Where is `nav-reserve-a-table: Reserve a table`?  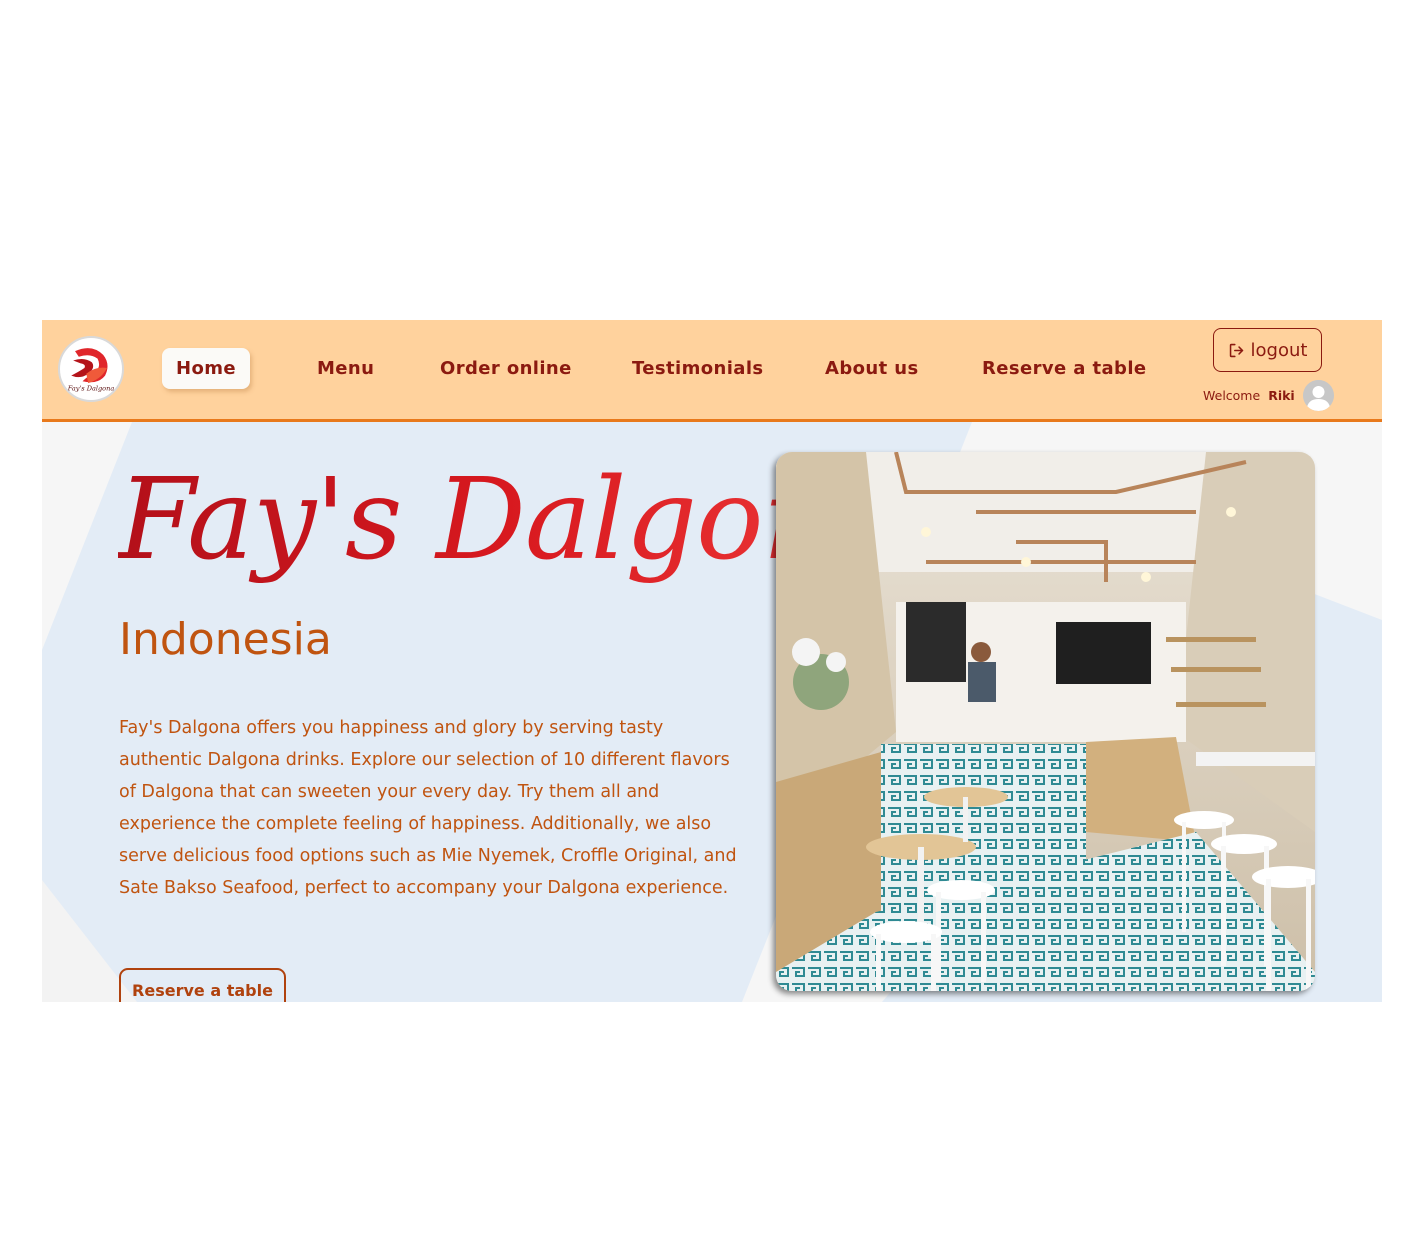 nav-reserve-a-table: Reserve a table is located at coordinates (1064, 368).